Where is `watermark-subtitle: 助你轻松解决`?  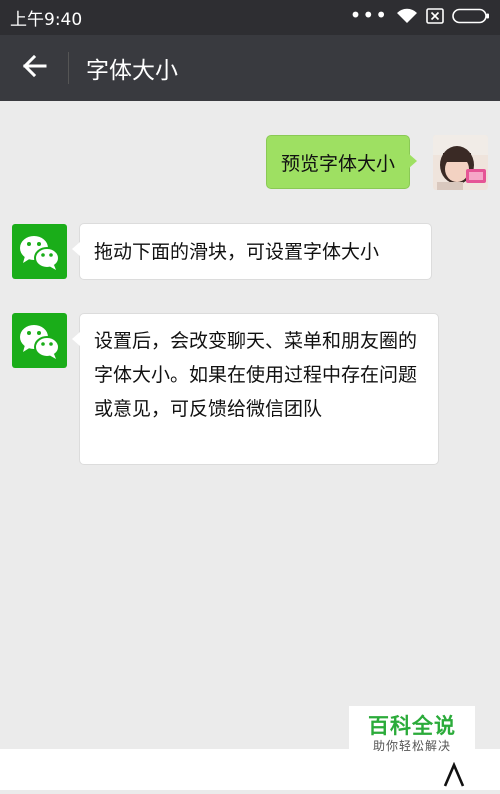 watermark-subtitle: 助你轻松解决 is located at coordinates (411, 746).